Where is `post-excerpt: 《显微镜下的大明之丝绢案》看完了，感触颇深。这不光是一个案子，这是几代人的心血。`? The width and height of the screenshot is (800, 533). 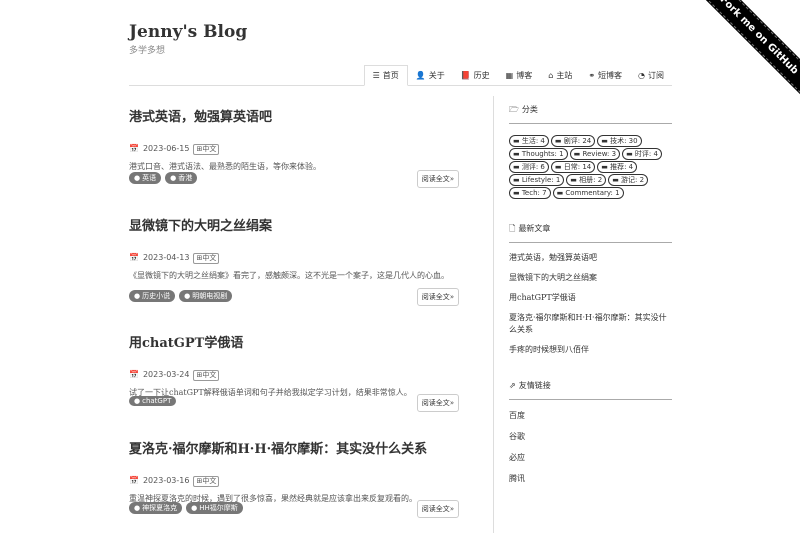 post-excerpt: 《显微镜下的大明之丝绢案》看完了，感触颇深。这不光是一个案子，这是几代人的心血。 is located at coordinates (289, 275).